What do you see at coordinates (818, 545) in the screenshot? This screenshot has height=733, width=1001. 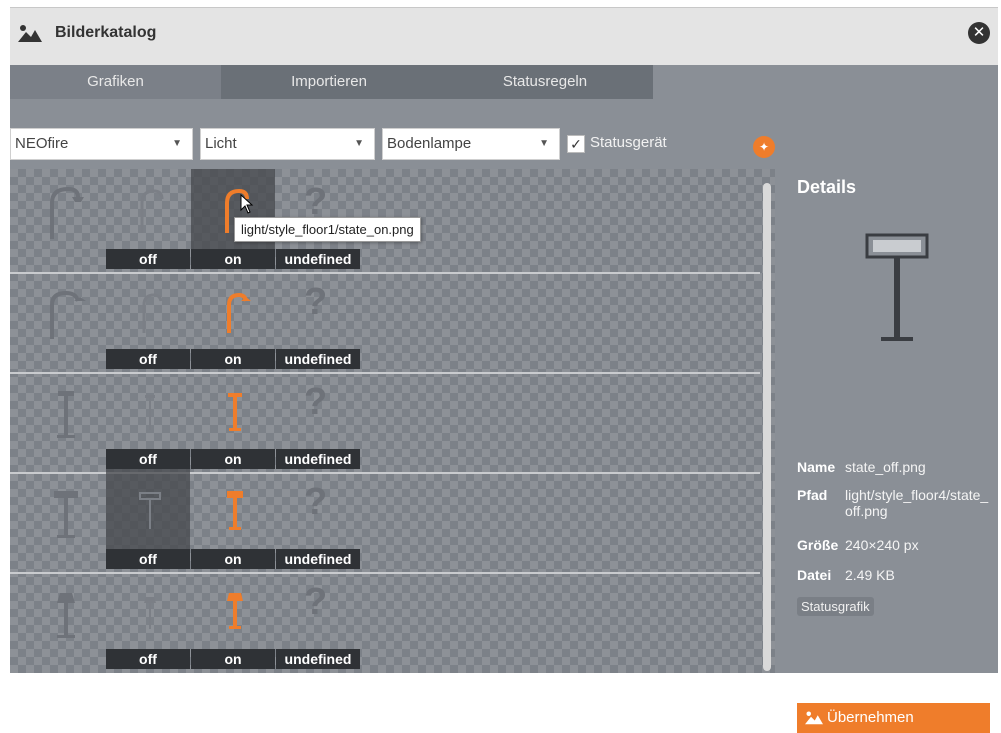 I see `size-label: Größe` at bounding box center [818, 545].